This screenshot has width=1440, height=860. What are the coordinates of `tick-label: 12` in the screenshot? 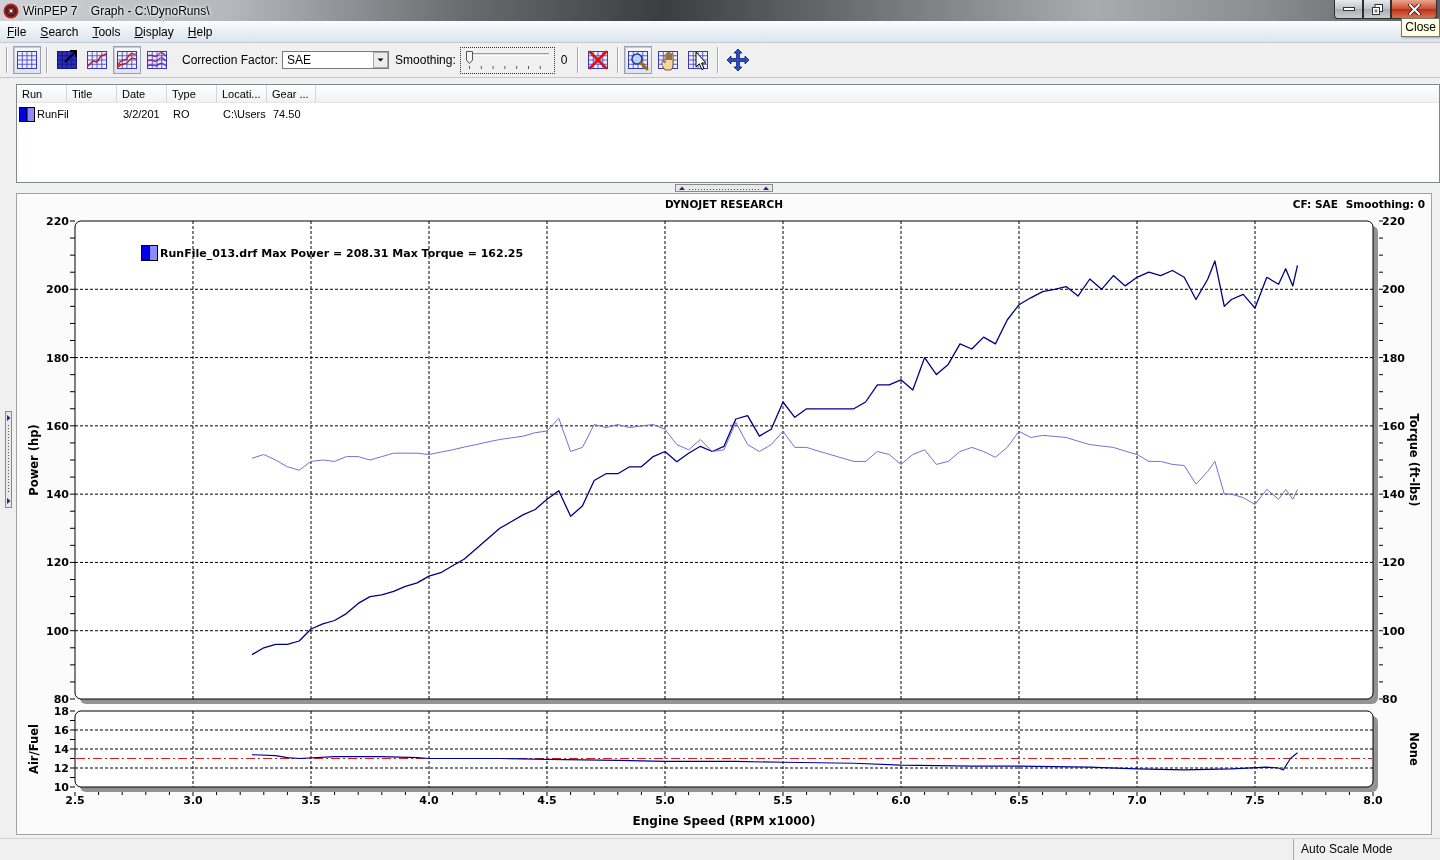 It's located at (61, 768).